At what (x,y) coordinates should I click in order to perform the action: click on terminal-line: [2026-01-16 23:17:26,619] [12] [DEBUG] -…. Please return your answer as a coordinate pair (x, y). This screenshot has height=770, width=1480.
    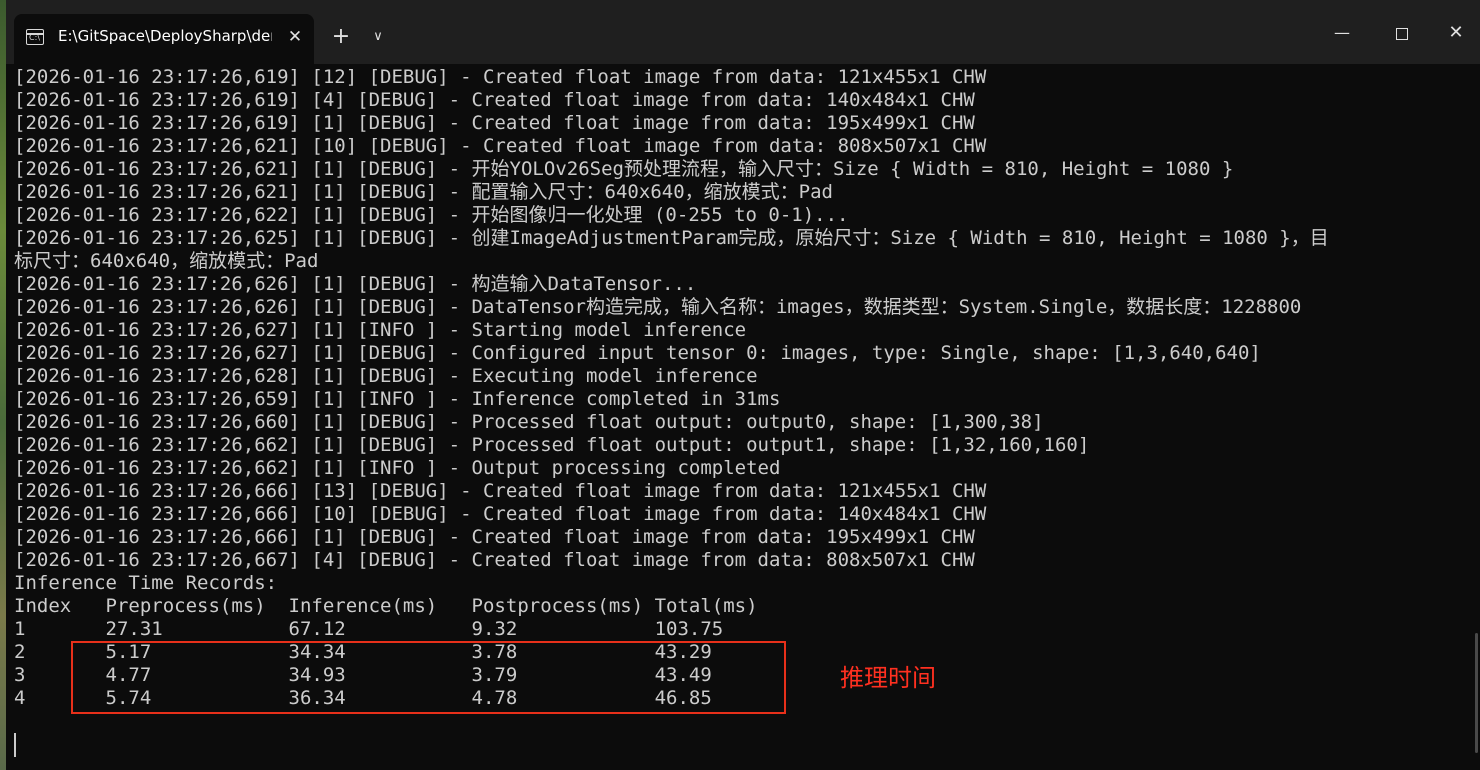
    Looking at the image, I should click on (500, 77).